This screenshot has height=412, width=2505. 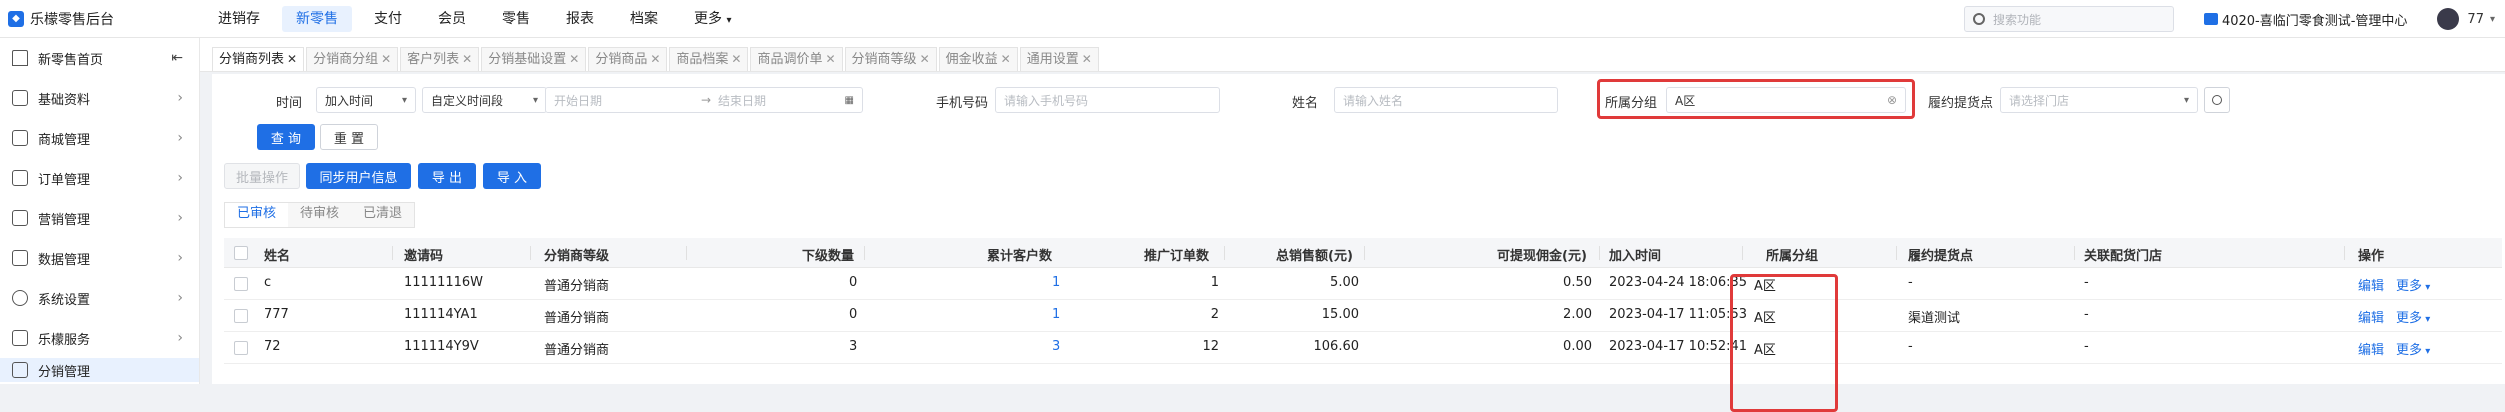 What do you see at coordinates (527, 59) in the screenshot?
I see `tab-label: 分销基础设置` at bounding box center [527, 59].